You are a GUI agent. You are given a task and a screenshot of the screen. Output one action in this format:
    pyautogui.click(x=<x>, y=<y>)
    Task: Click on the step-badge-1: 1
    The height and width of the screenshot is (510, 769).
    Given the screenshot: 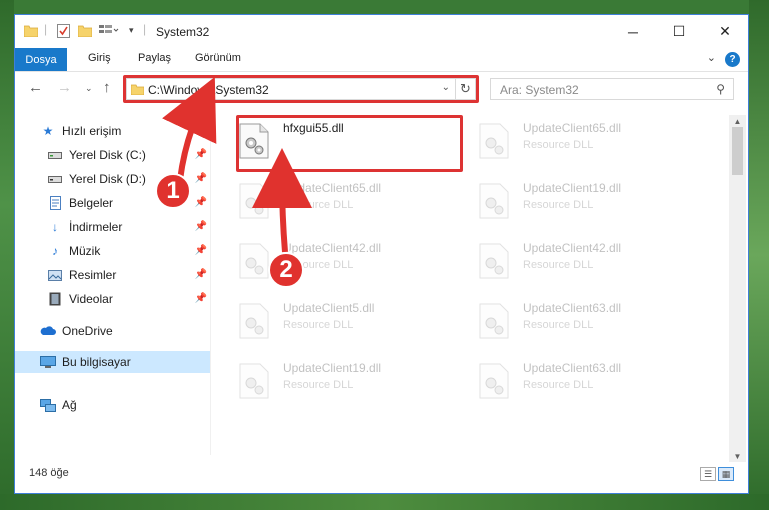 What is the action you would take?
    pyautogui.click(x=173, y=191)
    